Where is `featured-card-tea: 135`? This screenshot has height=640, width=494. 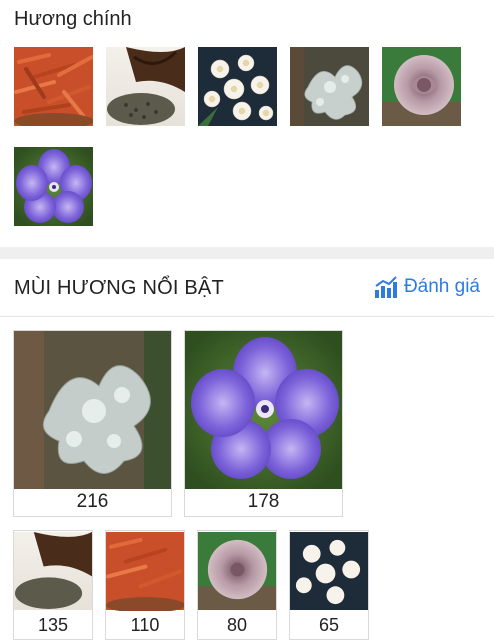
featured-card-tea: 135 is located at coordinates (53, 585).